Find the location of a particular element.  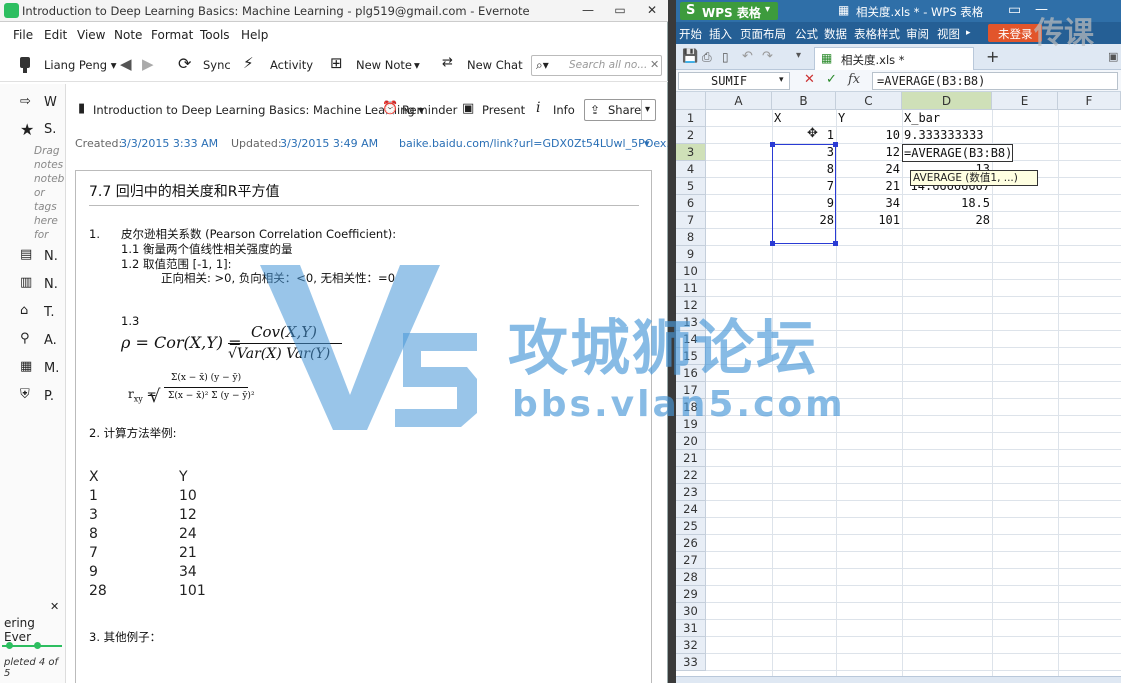

tags-icon: ⌂ is located at coordinates (24, 310).